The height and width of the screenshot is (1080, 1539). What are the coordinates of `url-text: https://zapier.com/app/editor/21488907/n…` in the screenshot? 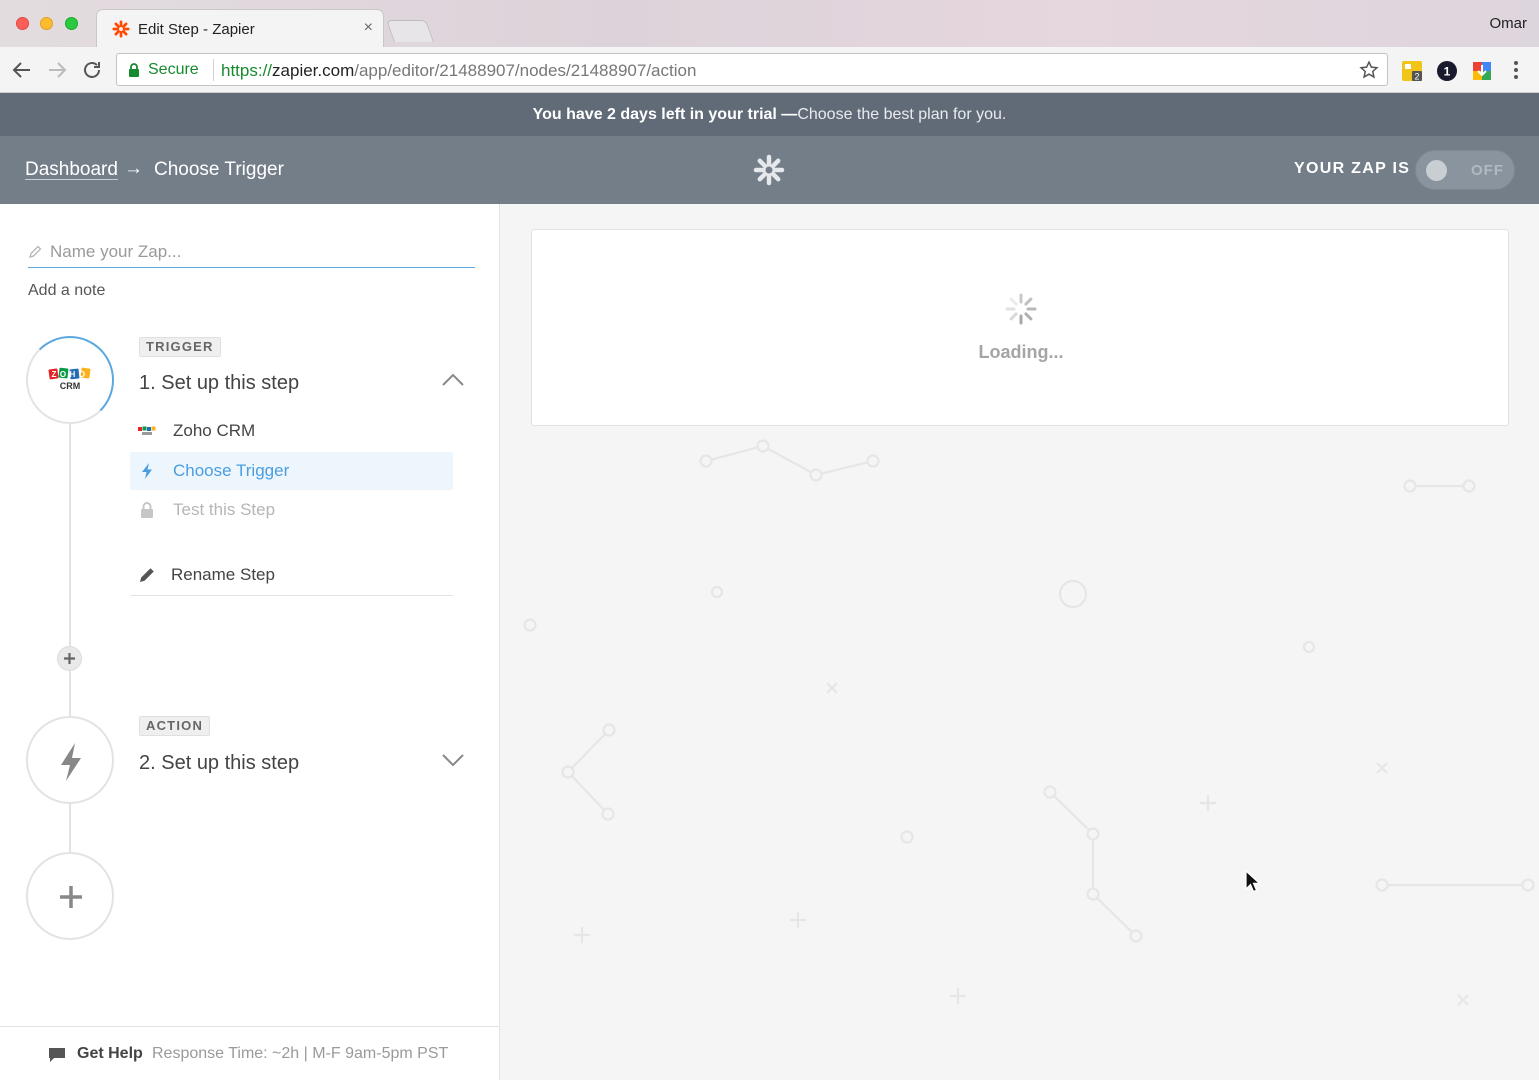 It's located at (458, 71).